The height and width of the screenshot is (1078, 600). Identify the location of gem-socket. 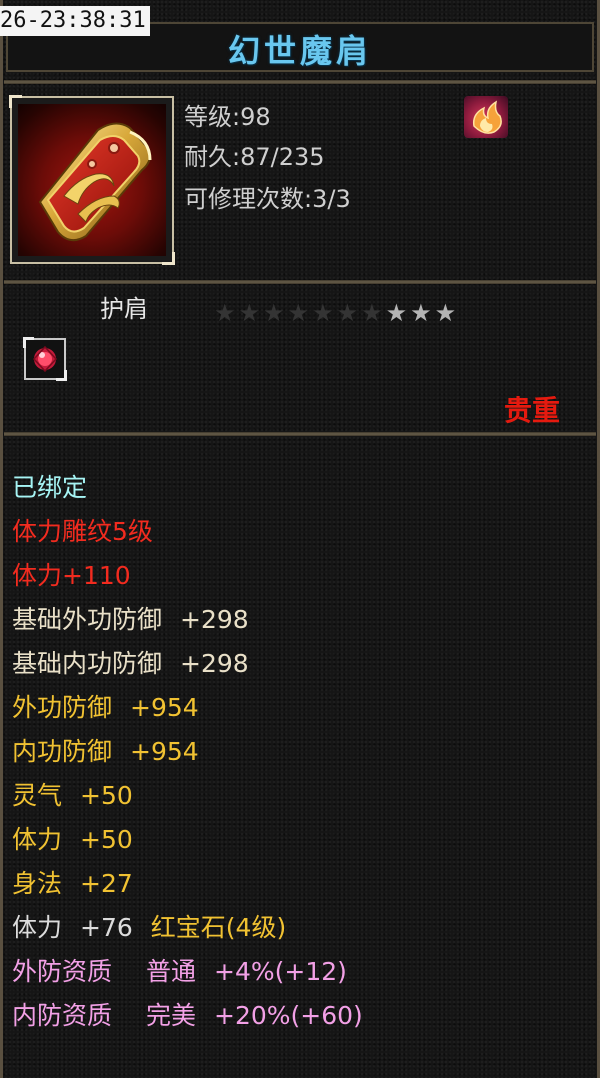
(45, 359).